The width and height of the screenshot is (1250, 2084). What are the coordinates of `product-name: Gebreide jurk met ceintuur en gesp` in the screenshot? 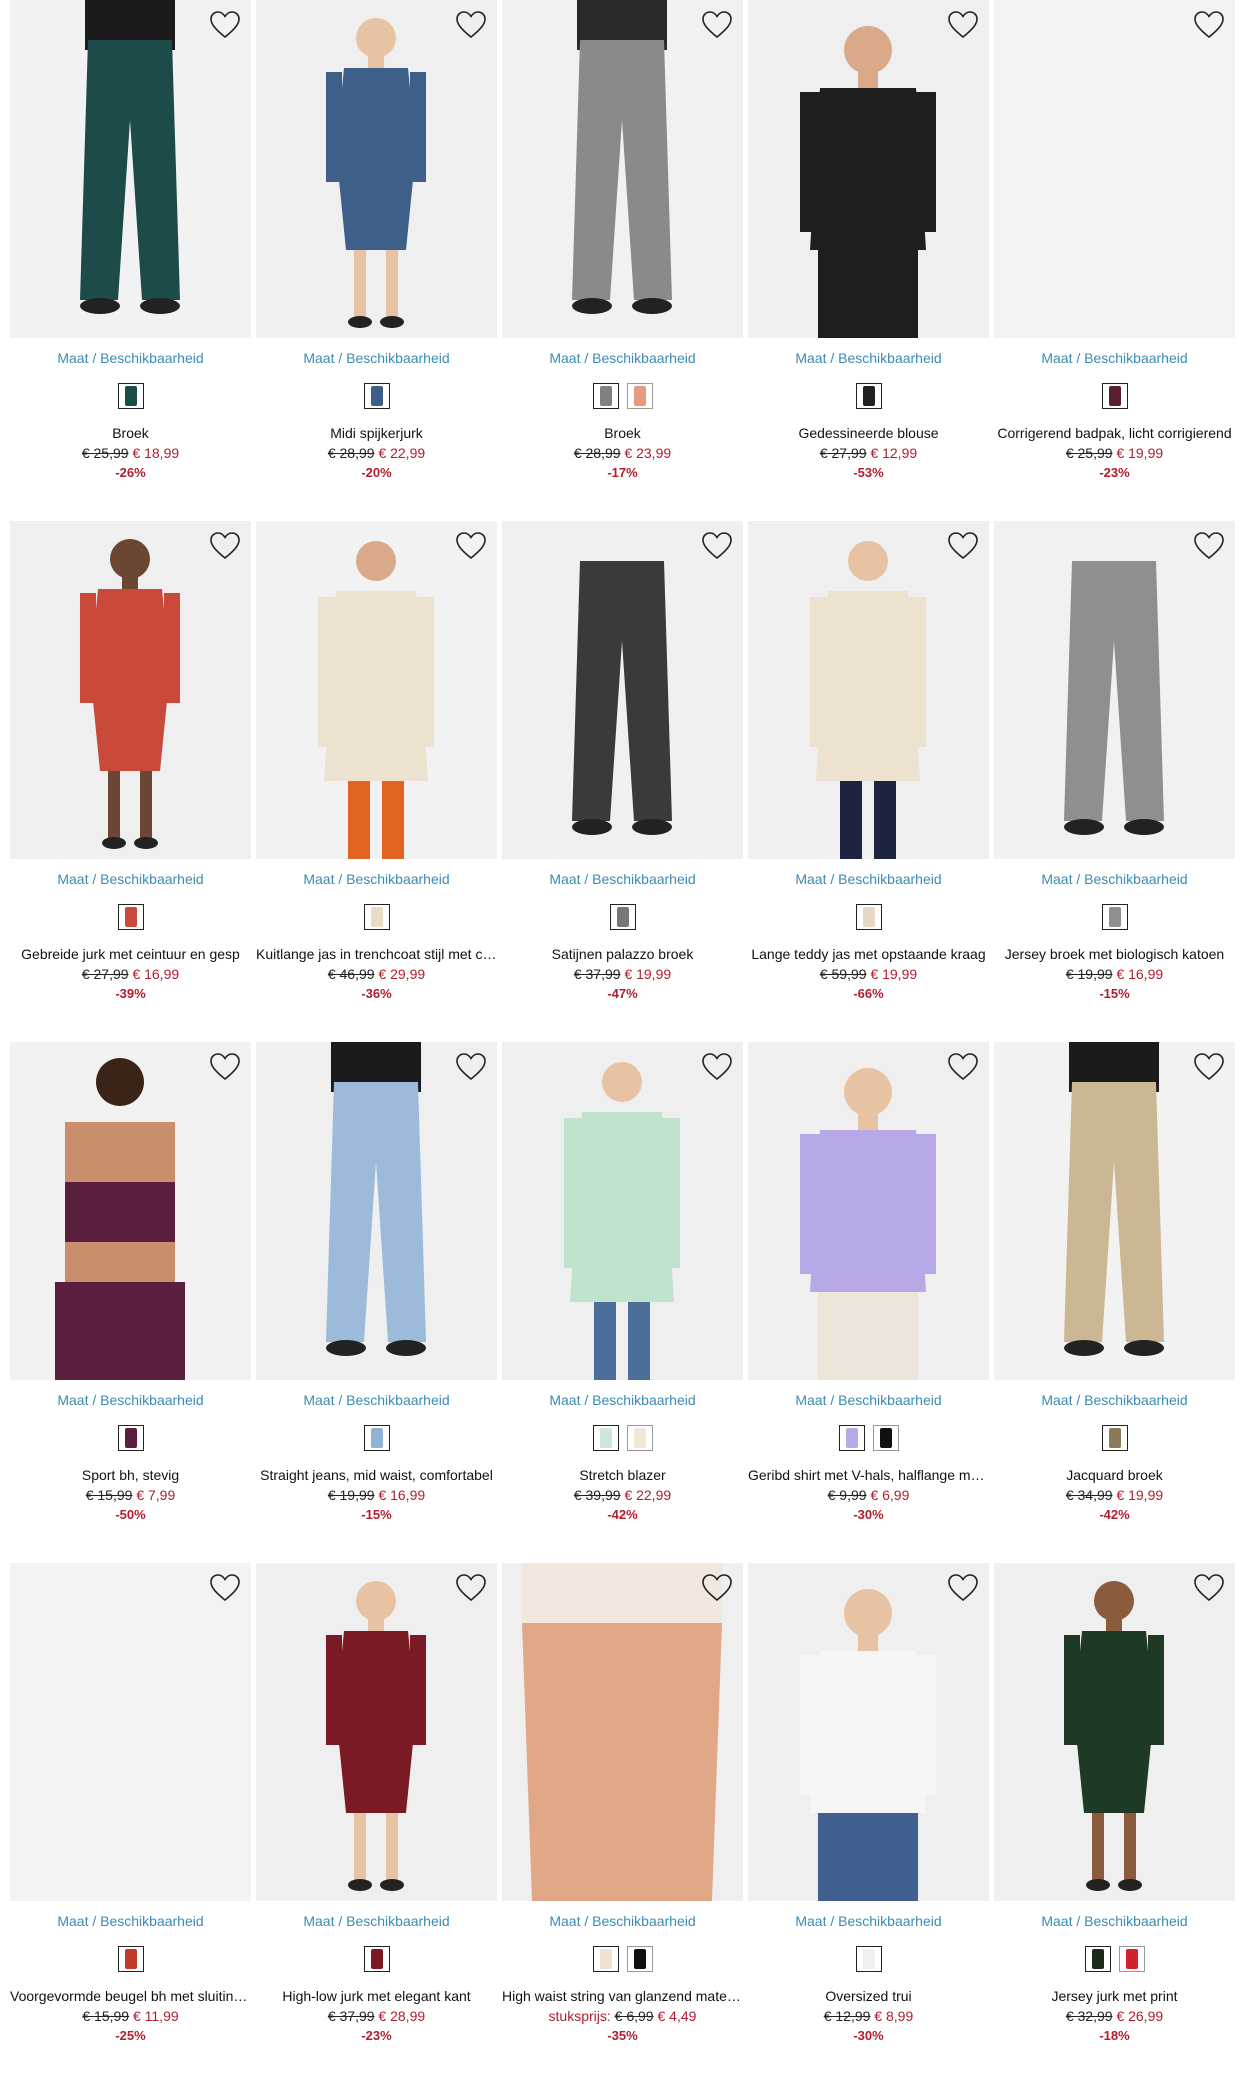 It's located at (130, 954).